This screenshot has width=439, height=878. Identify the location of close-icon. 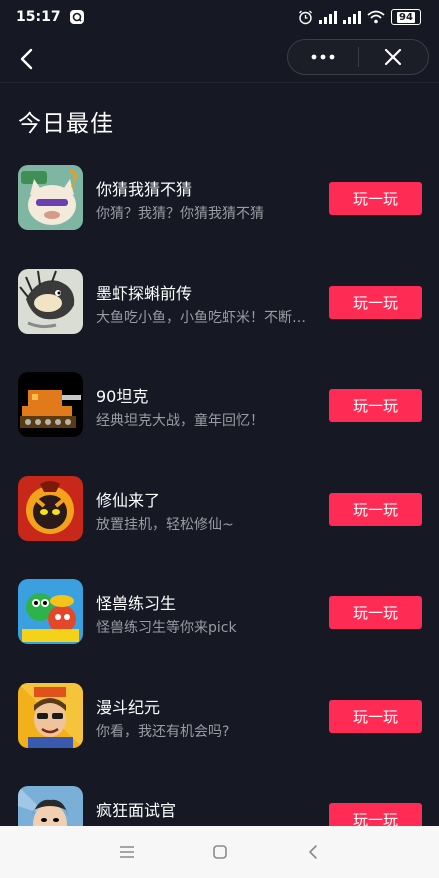
(393, 57).